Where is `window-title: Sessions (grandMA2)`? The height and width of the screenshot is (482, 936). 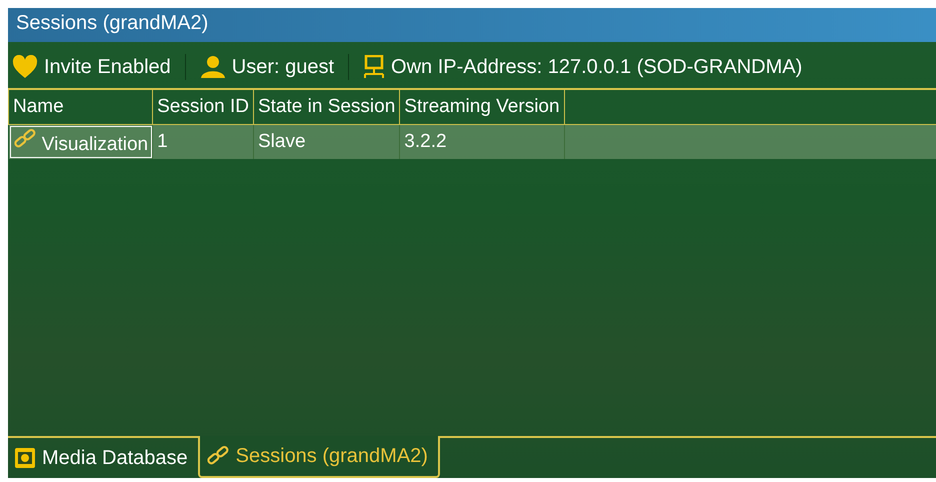
window-title: Sessions (grandMA2) is located at coordinates (472, 25).